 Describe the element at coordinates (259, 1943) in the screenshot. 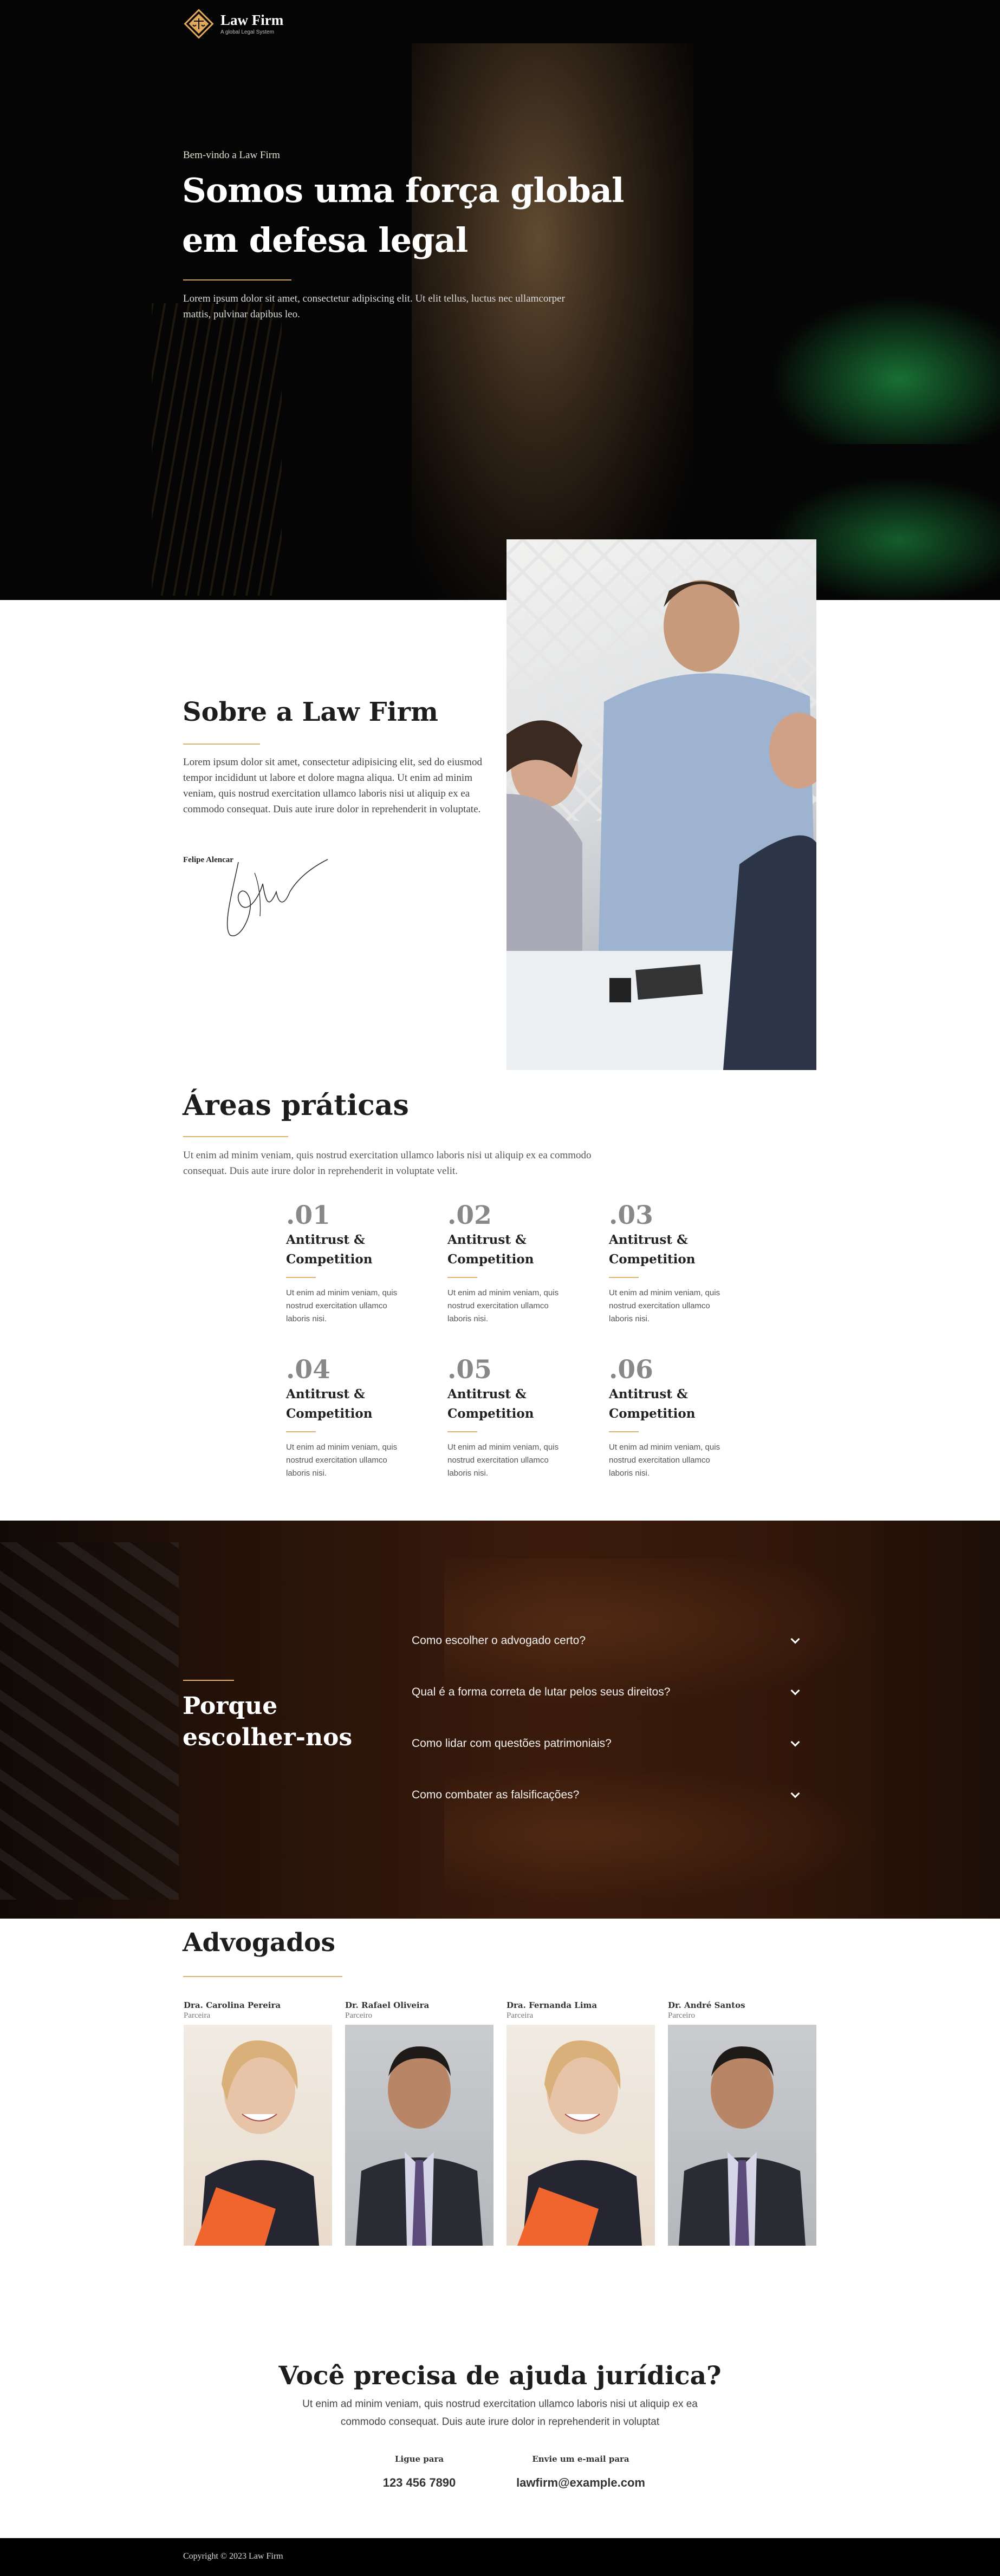

I see `lawyers-title: Advogados` at that location.